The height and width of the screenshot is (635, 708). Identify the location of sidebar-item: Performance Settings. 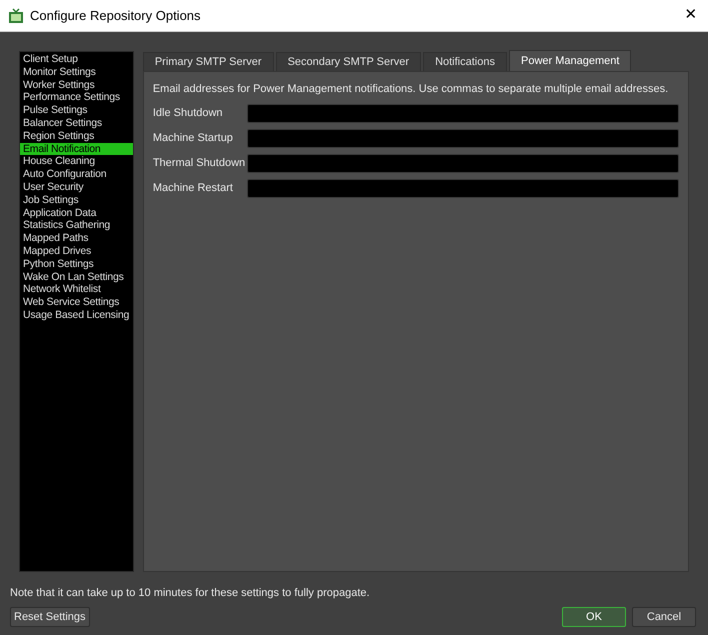
(76, 97).